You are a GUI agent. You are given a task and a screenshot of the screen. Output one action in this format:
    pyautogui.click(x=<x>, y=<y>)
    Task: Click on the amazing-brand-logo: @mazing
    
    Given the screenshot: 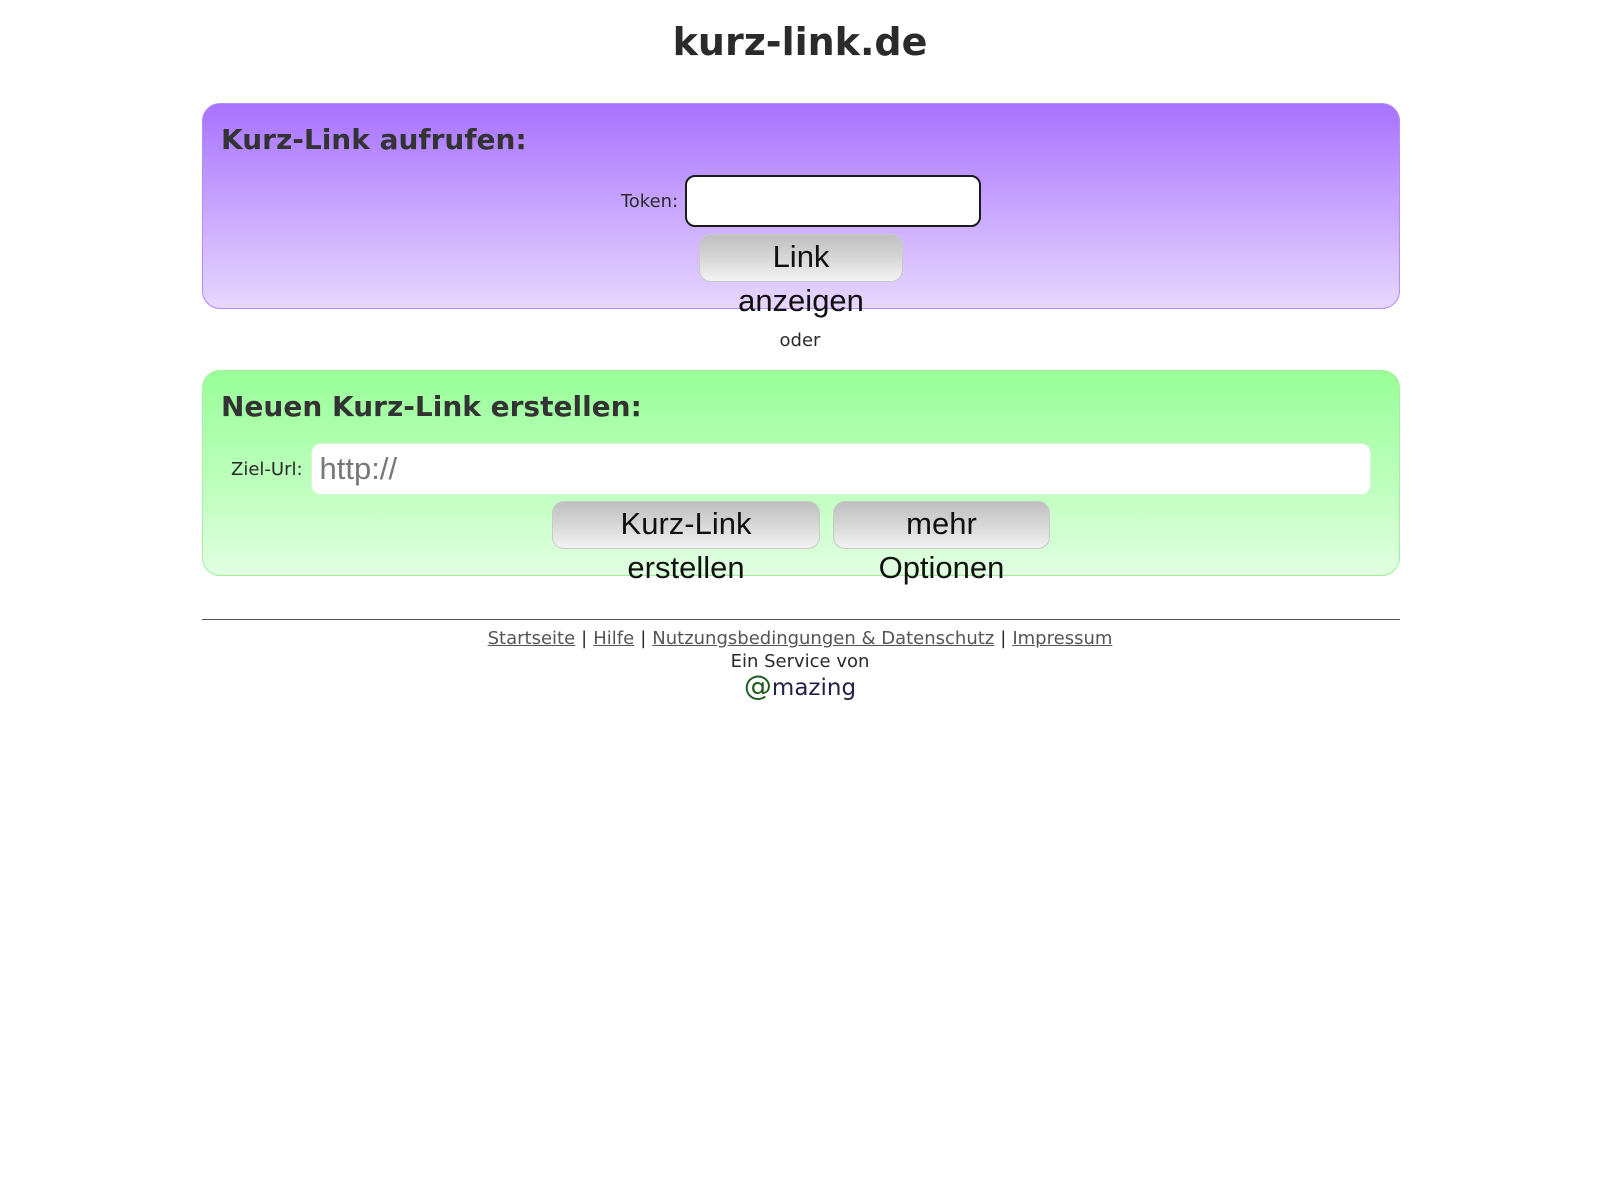 What is the action you would take?
    pyautogui.click(x=800, y=687)
    